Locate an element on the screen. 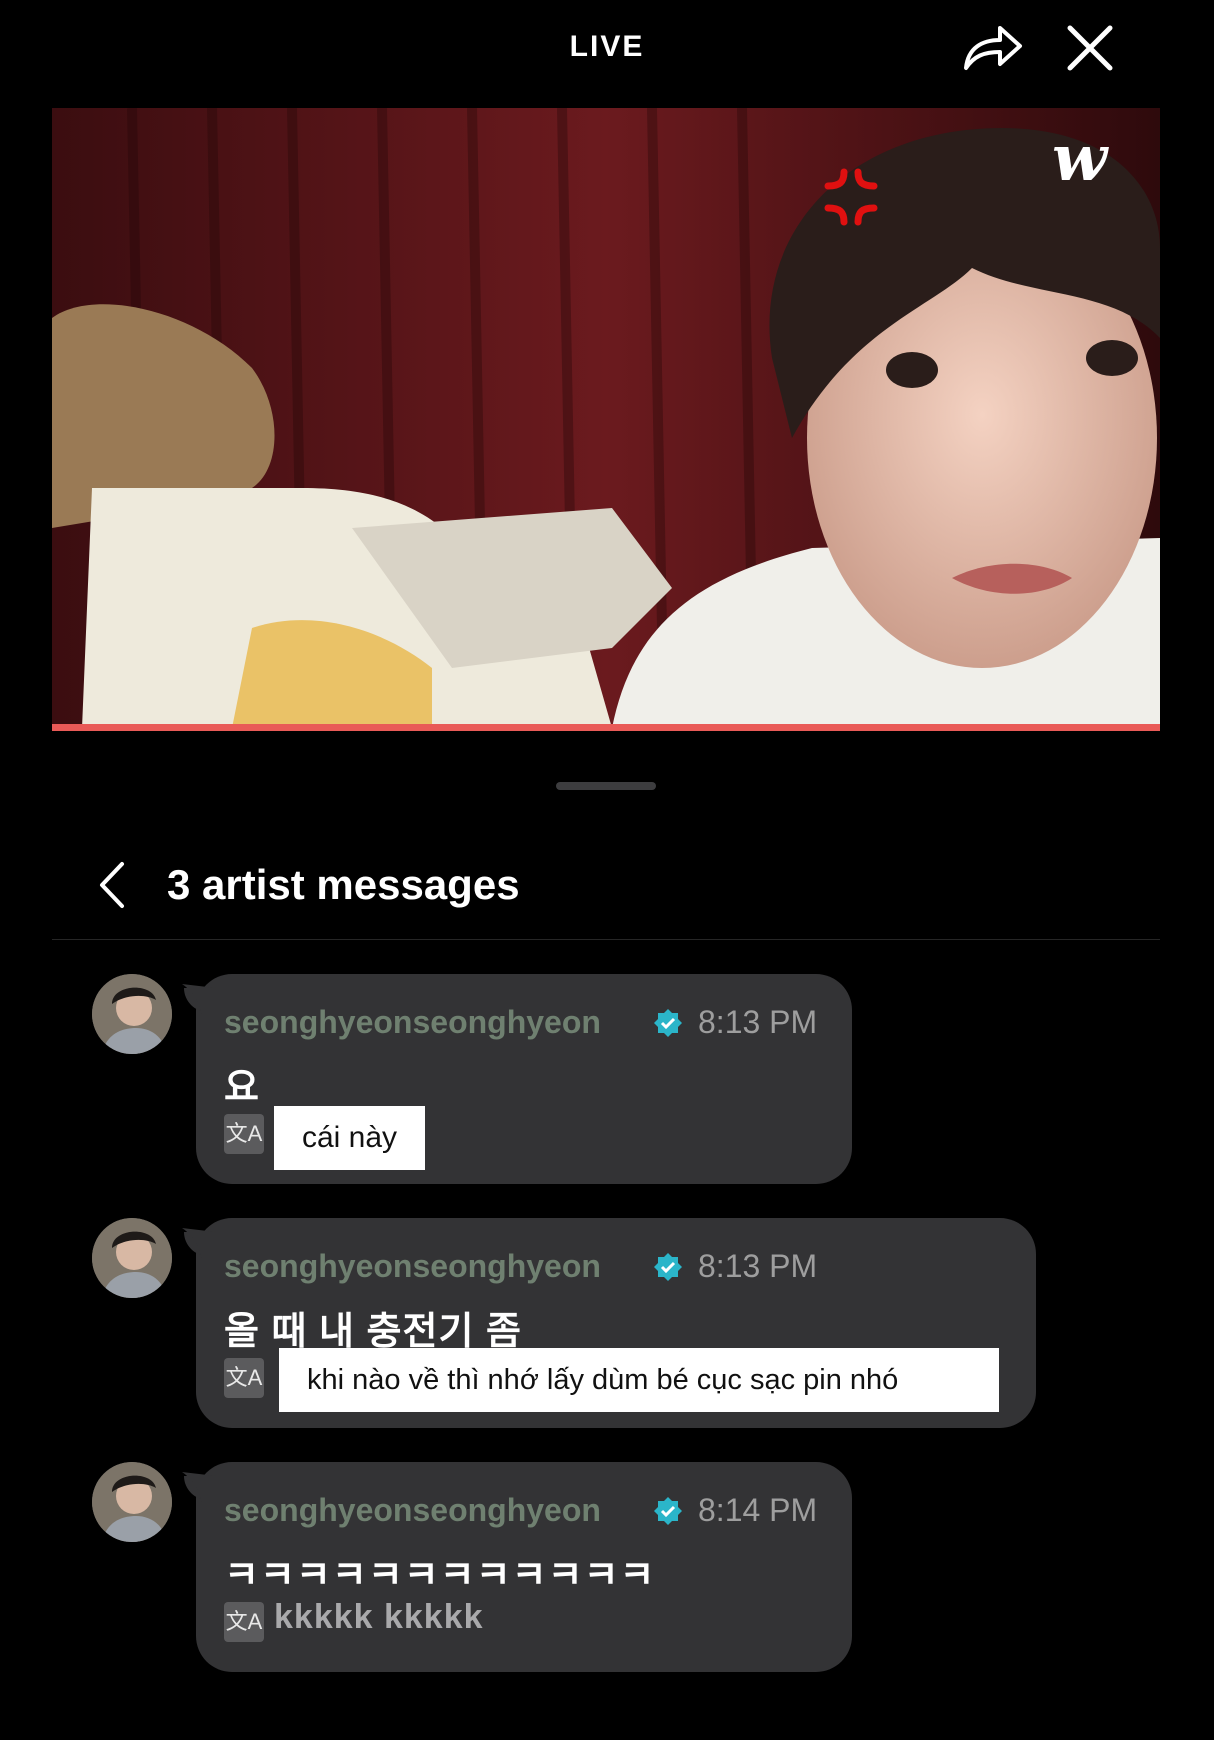 This screenshot has width=1214, height=1740. message-text: ㅋㅋㅋㅋㅋㅋㅋㅋㅋㅋㅋㅋ is located at coordinates (440, 1576).